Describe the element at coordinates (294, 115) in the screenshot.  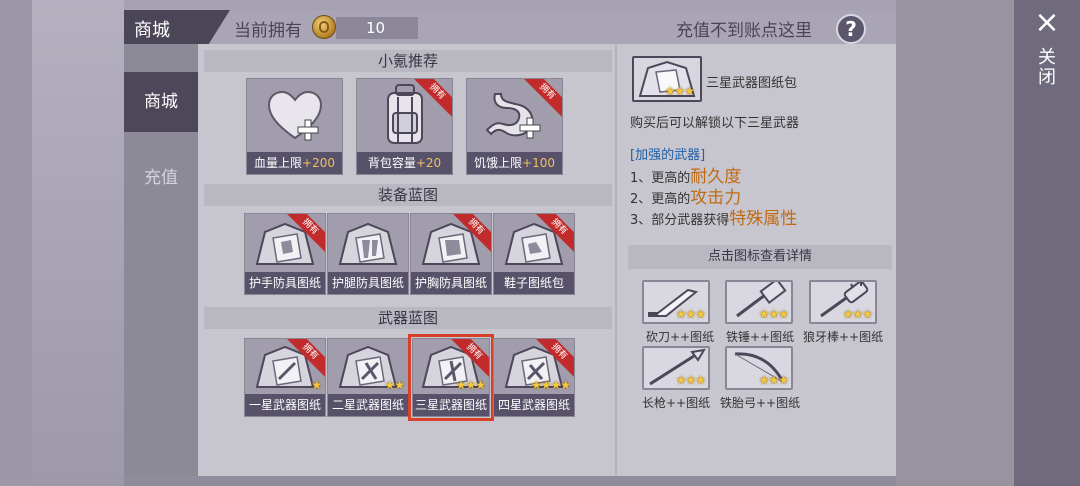
I see `heart-plus-icon` at that location.